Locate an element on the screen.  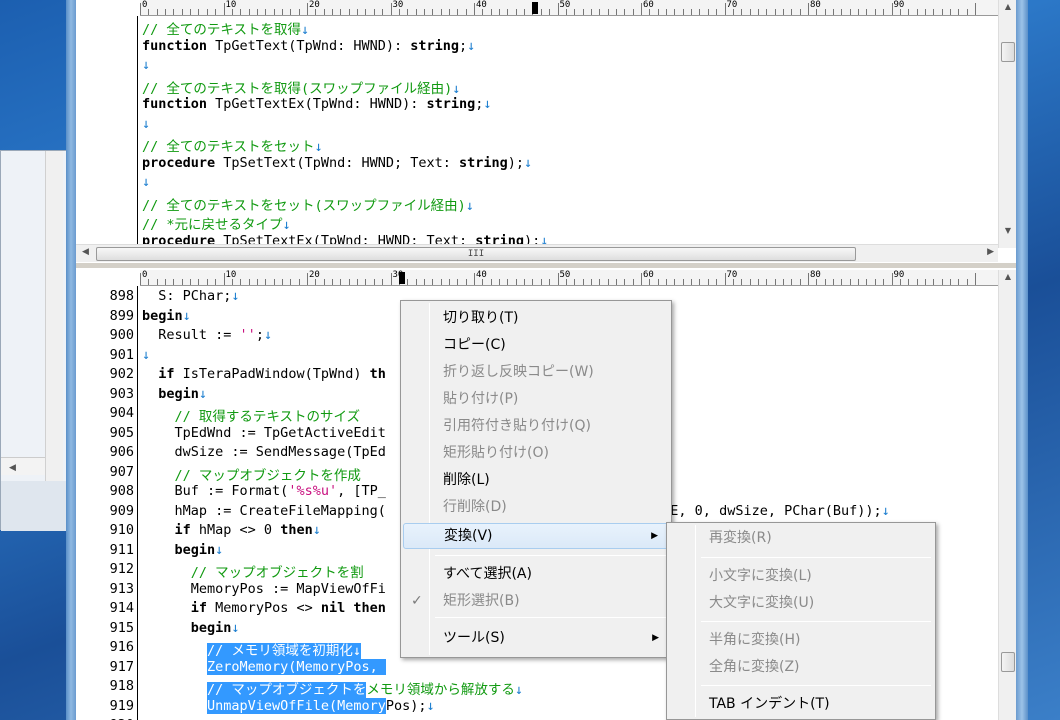
vertical-scrollbar-top: ▲ ▼ is located at coordinates (1007, 124).